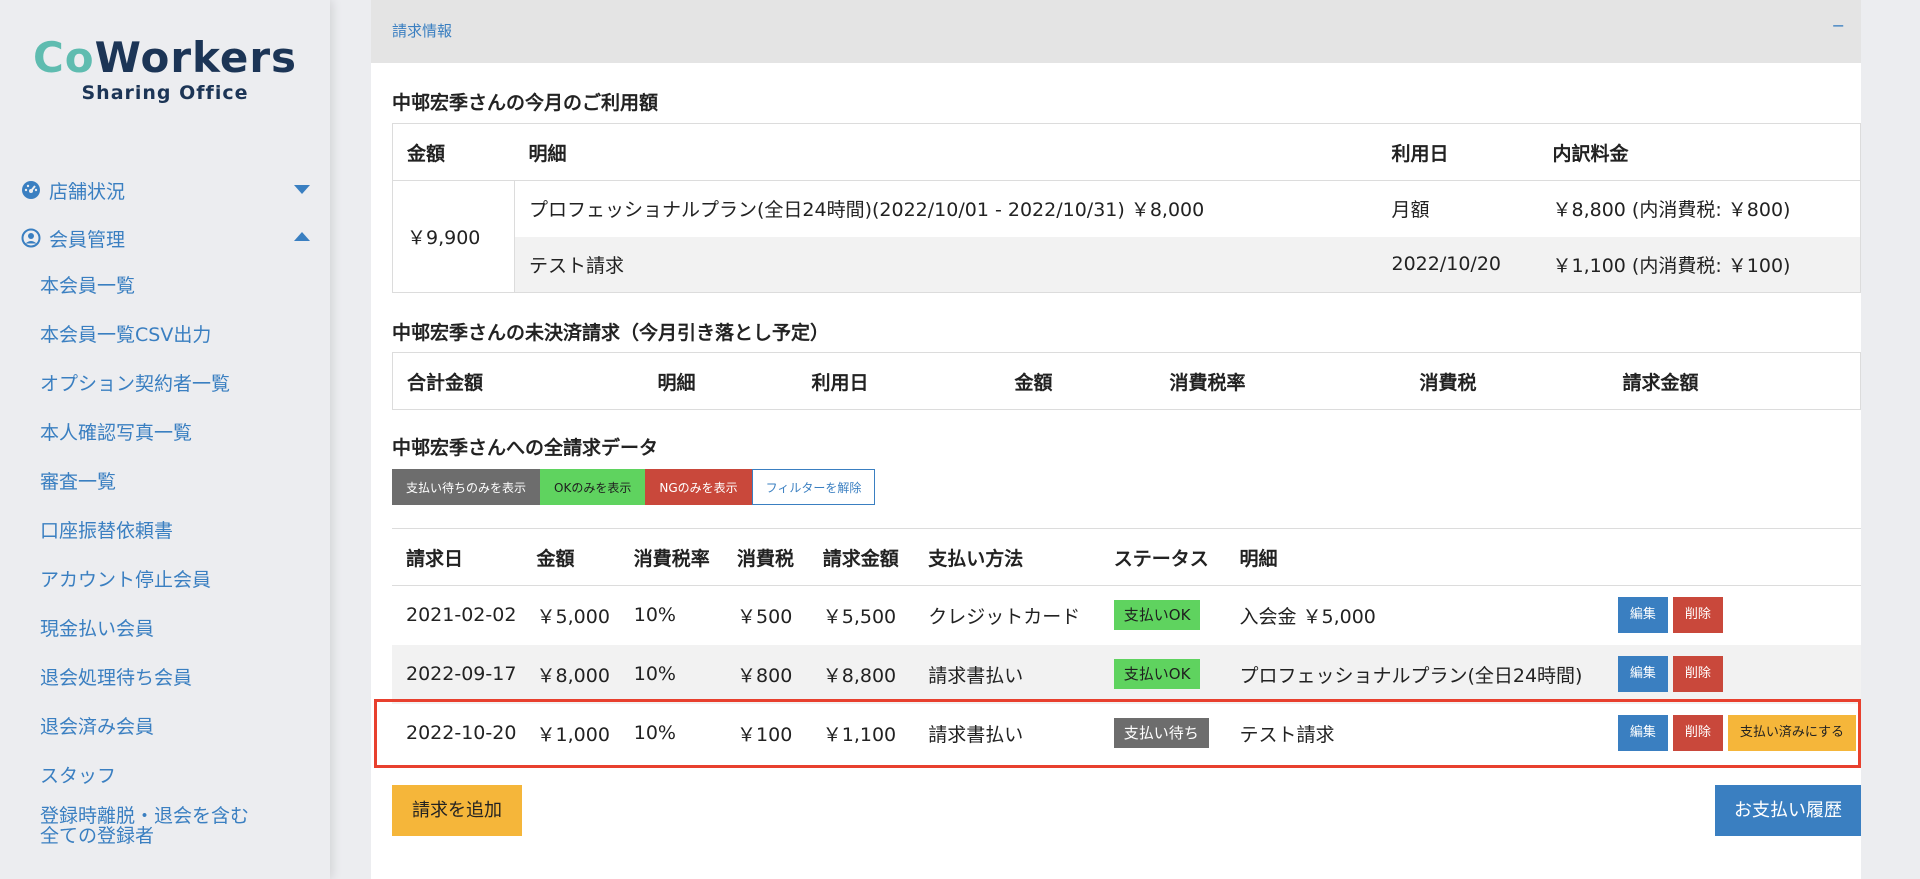  Describe the element at coordinates (87, 191) in the screenshot. I see `nav-group-label: 店舗状況` at that location.